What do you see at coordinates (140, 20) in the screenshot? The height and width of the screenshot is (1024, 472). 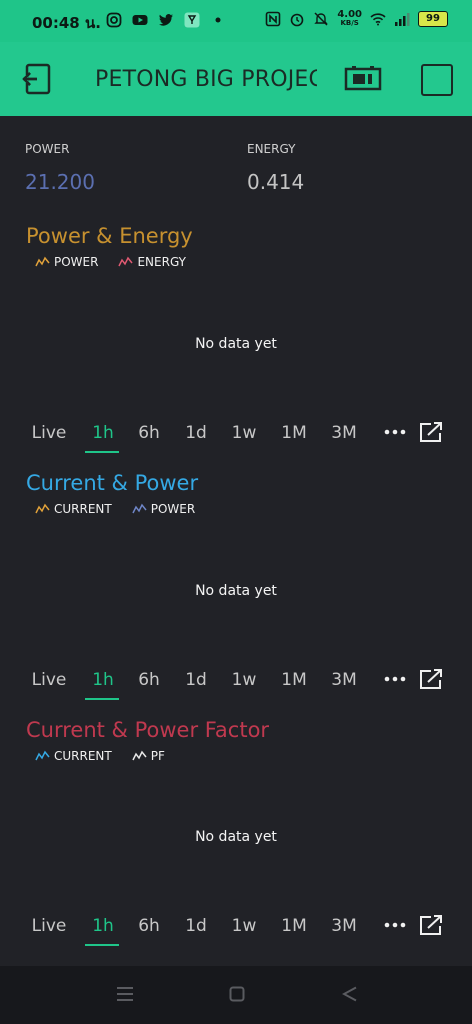 I see `youtube-icon` at bounding box center [140, 20].